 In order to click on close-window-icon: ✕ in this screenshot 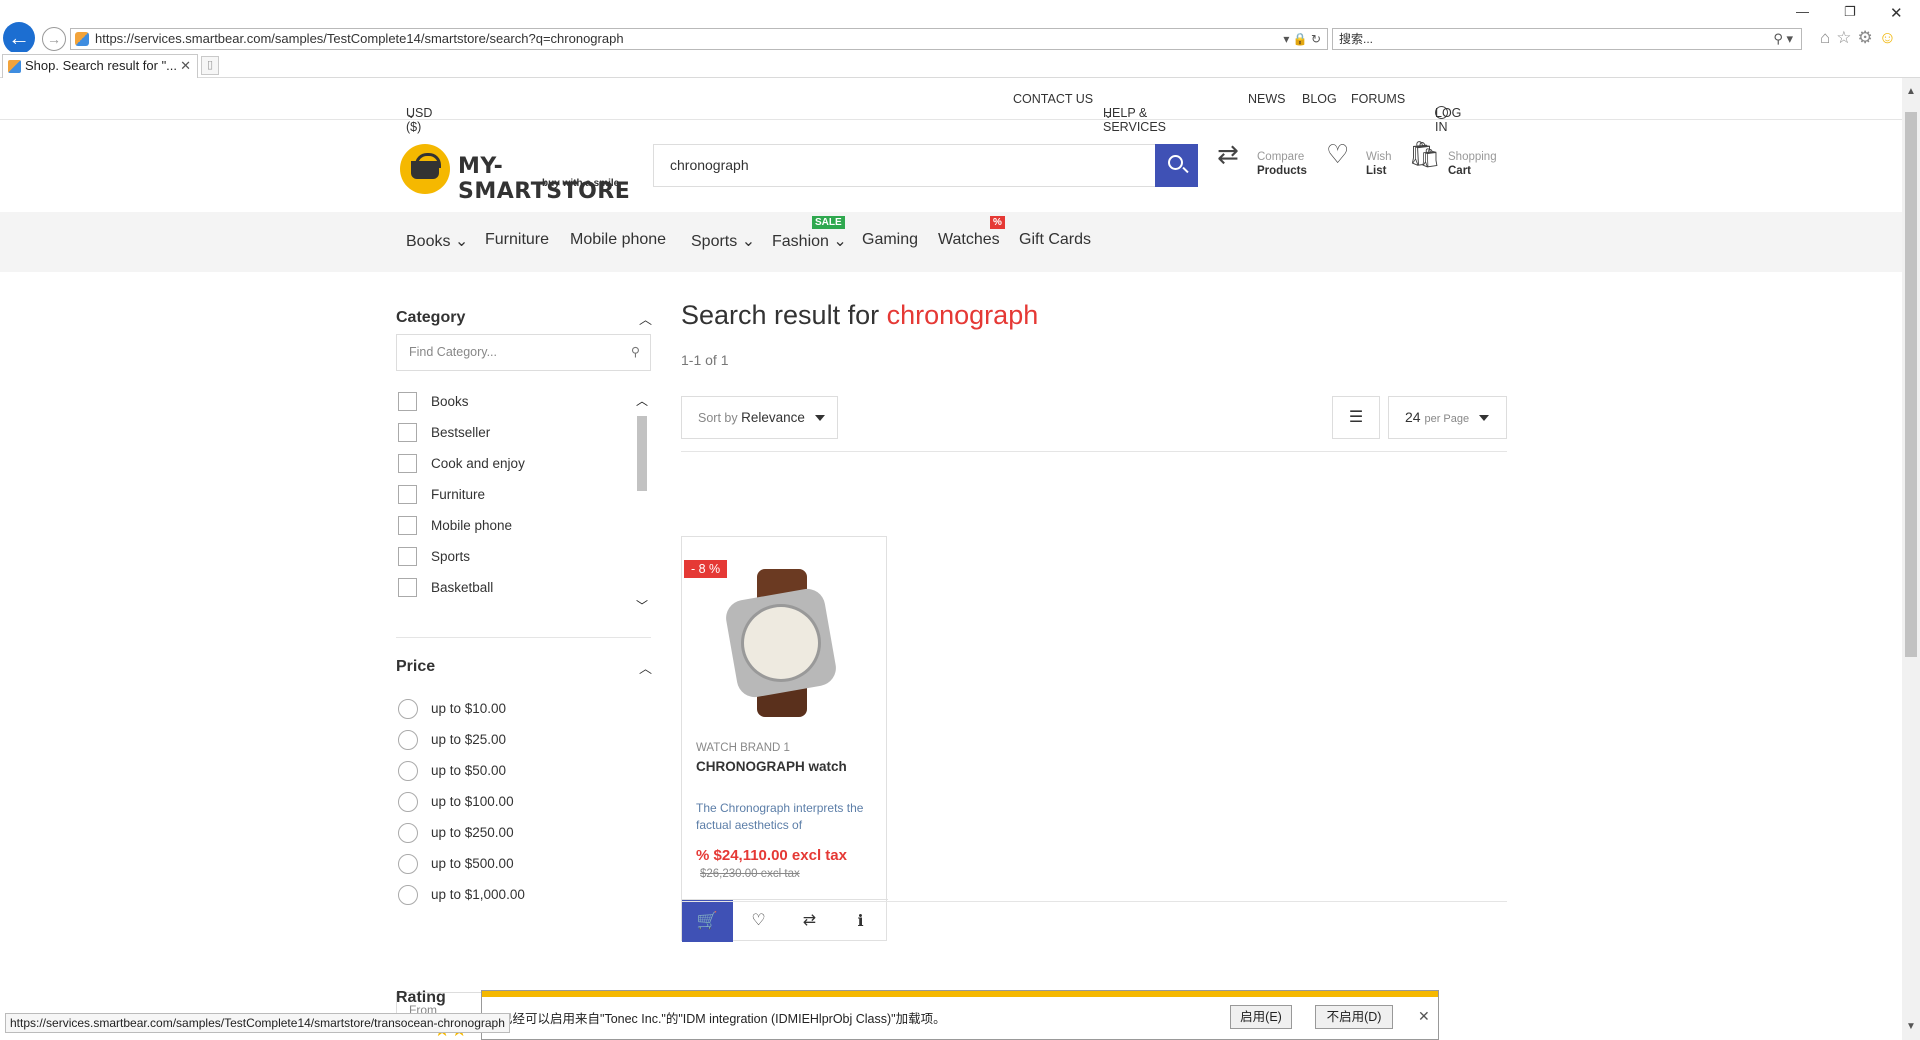, I will do `click(1896, 13)`.